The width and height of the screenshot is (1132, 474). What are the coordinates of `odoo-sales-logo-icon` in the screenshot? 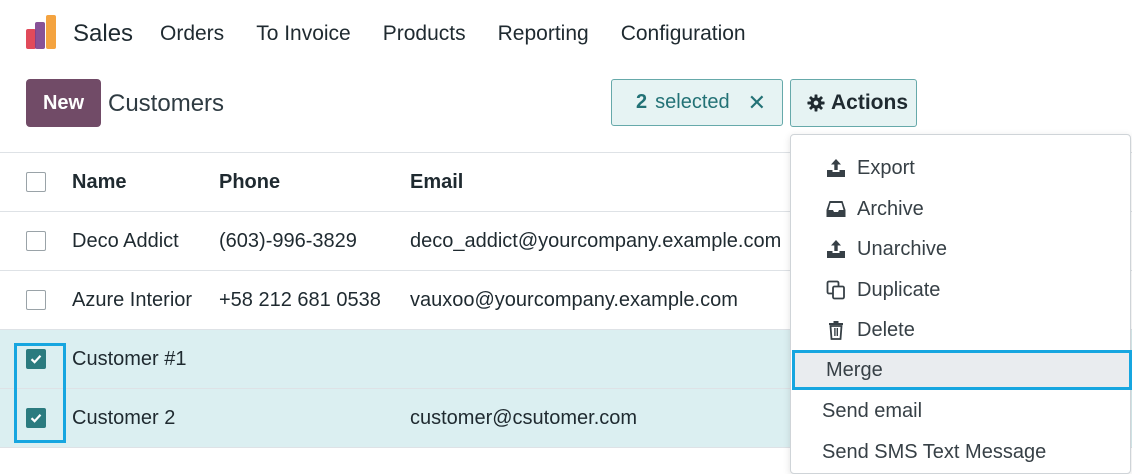 It's located at (42, 33).